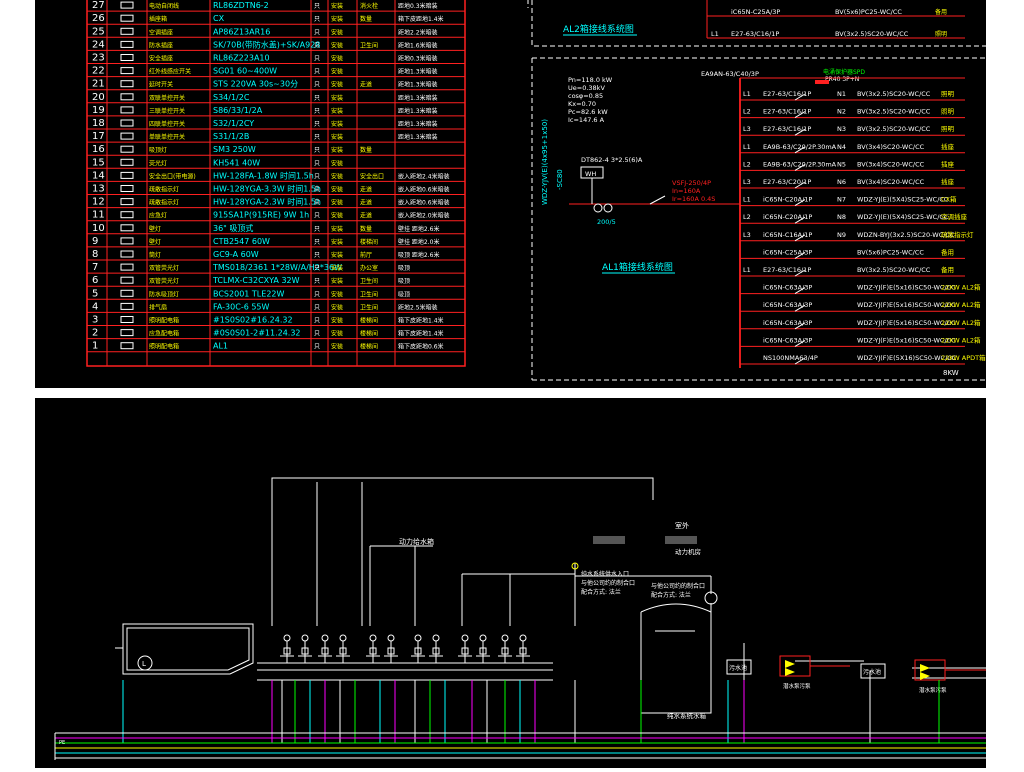 The image size is (1024, 772). I want to click on legend-row-name: 四联单控开关, so click(167, 124).